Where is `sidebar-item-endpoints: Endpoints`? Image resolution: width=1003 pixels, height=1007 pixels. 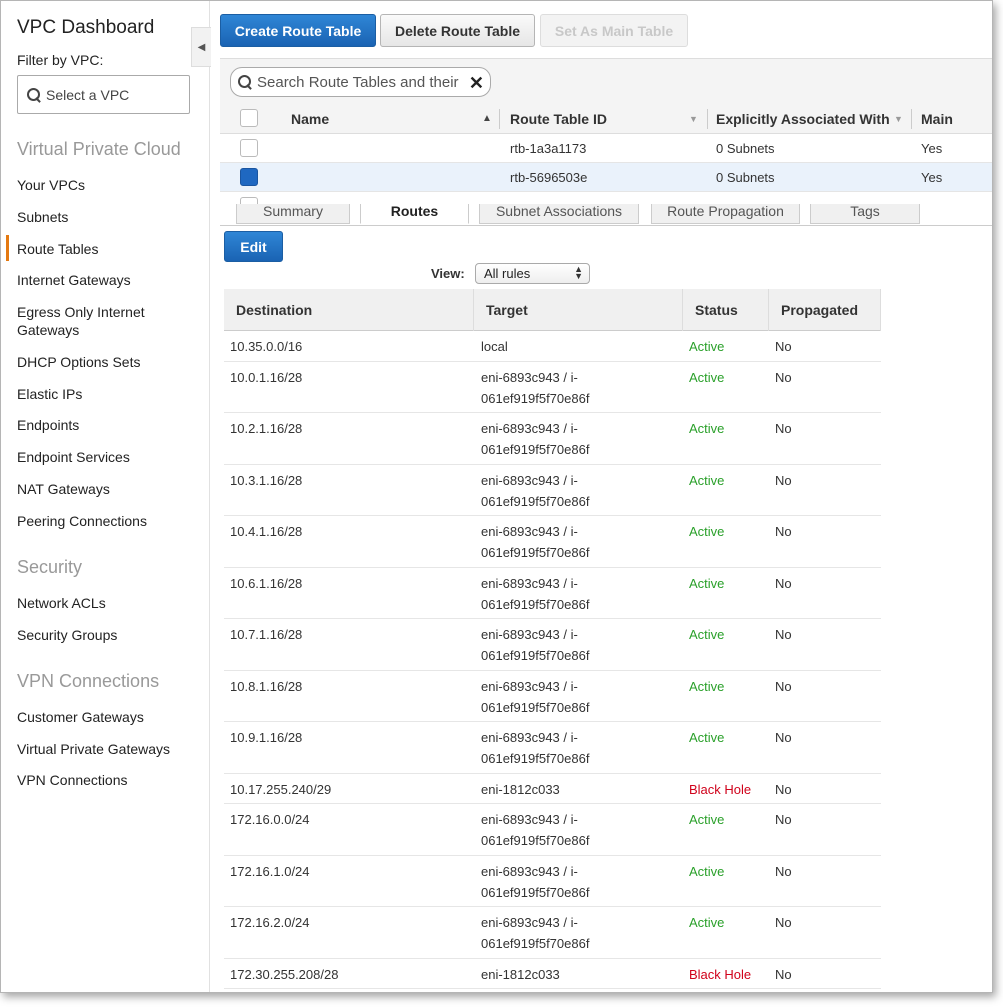 sidebar-item-endpoints: Endpoints is located at coordinates (107, 425).